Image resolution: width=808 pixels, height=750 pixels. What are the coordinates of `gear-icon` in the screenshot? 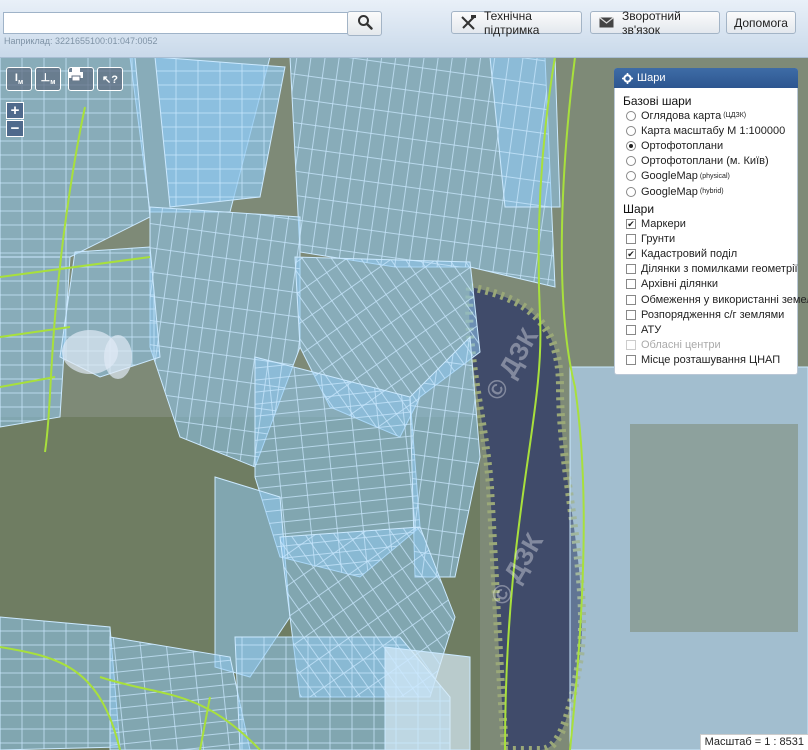 It's located at (627, 78).